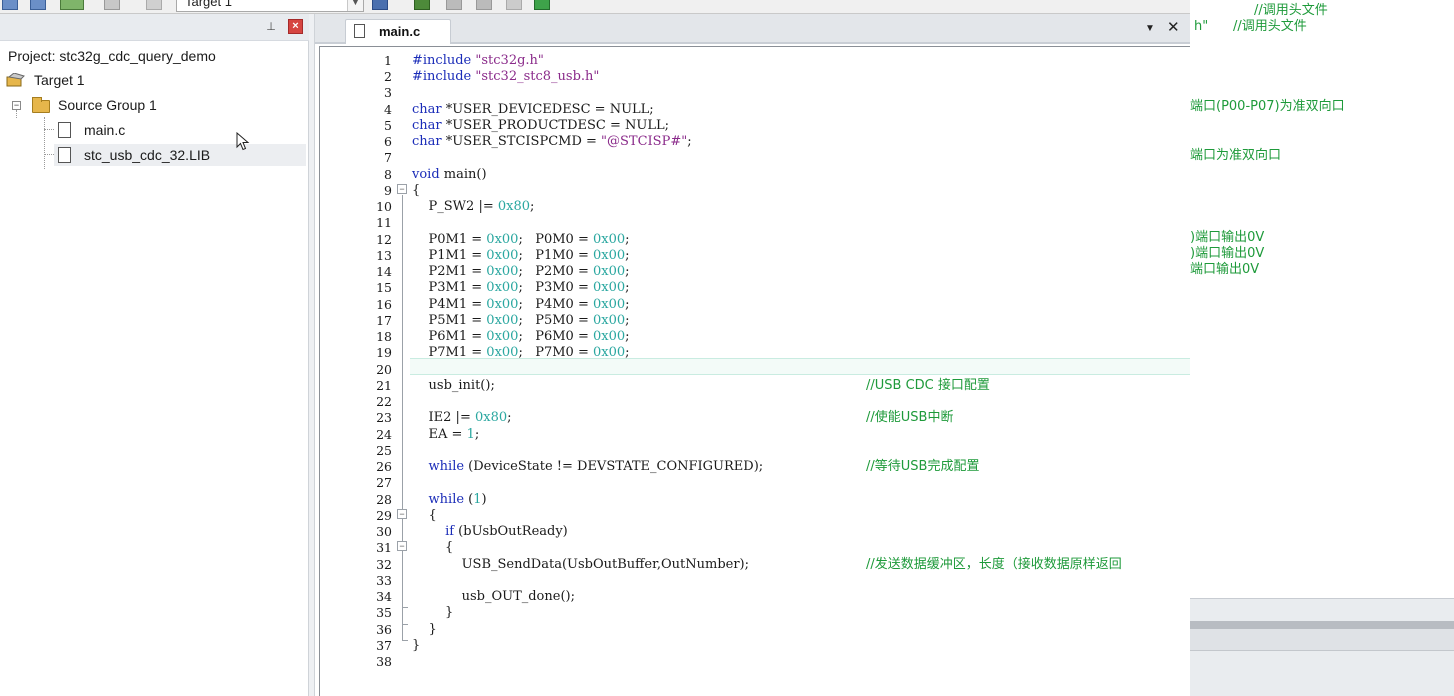 This screenshot has width=1454, height=696. What do you see at coordinates (295, 26) in the screenshot?
I see `close-icon: ×` at bounding box center [295, 26].